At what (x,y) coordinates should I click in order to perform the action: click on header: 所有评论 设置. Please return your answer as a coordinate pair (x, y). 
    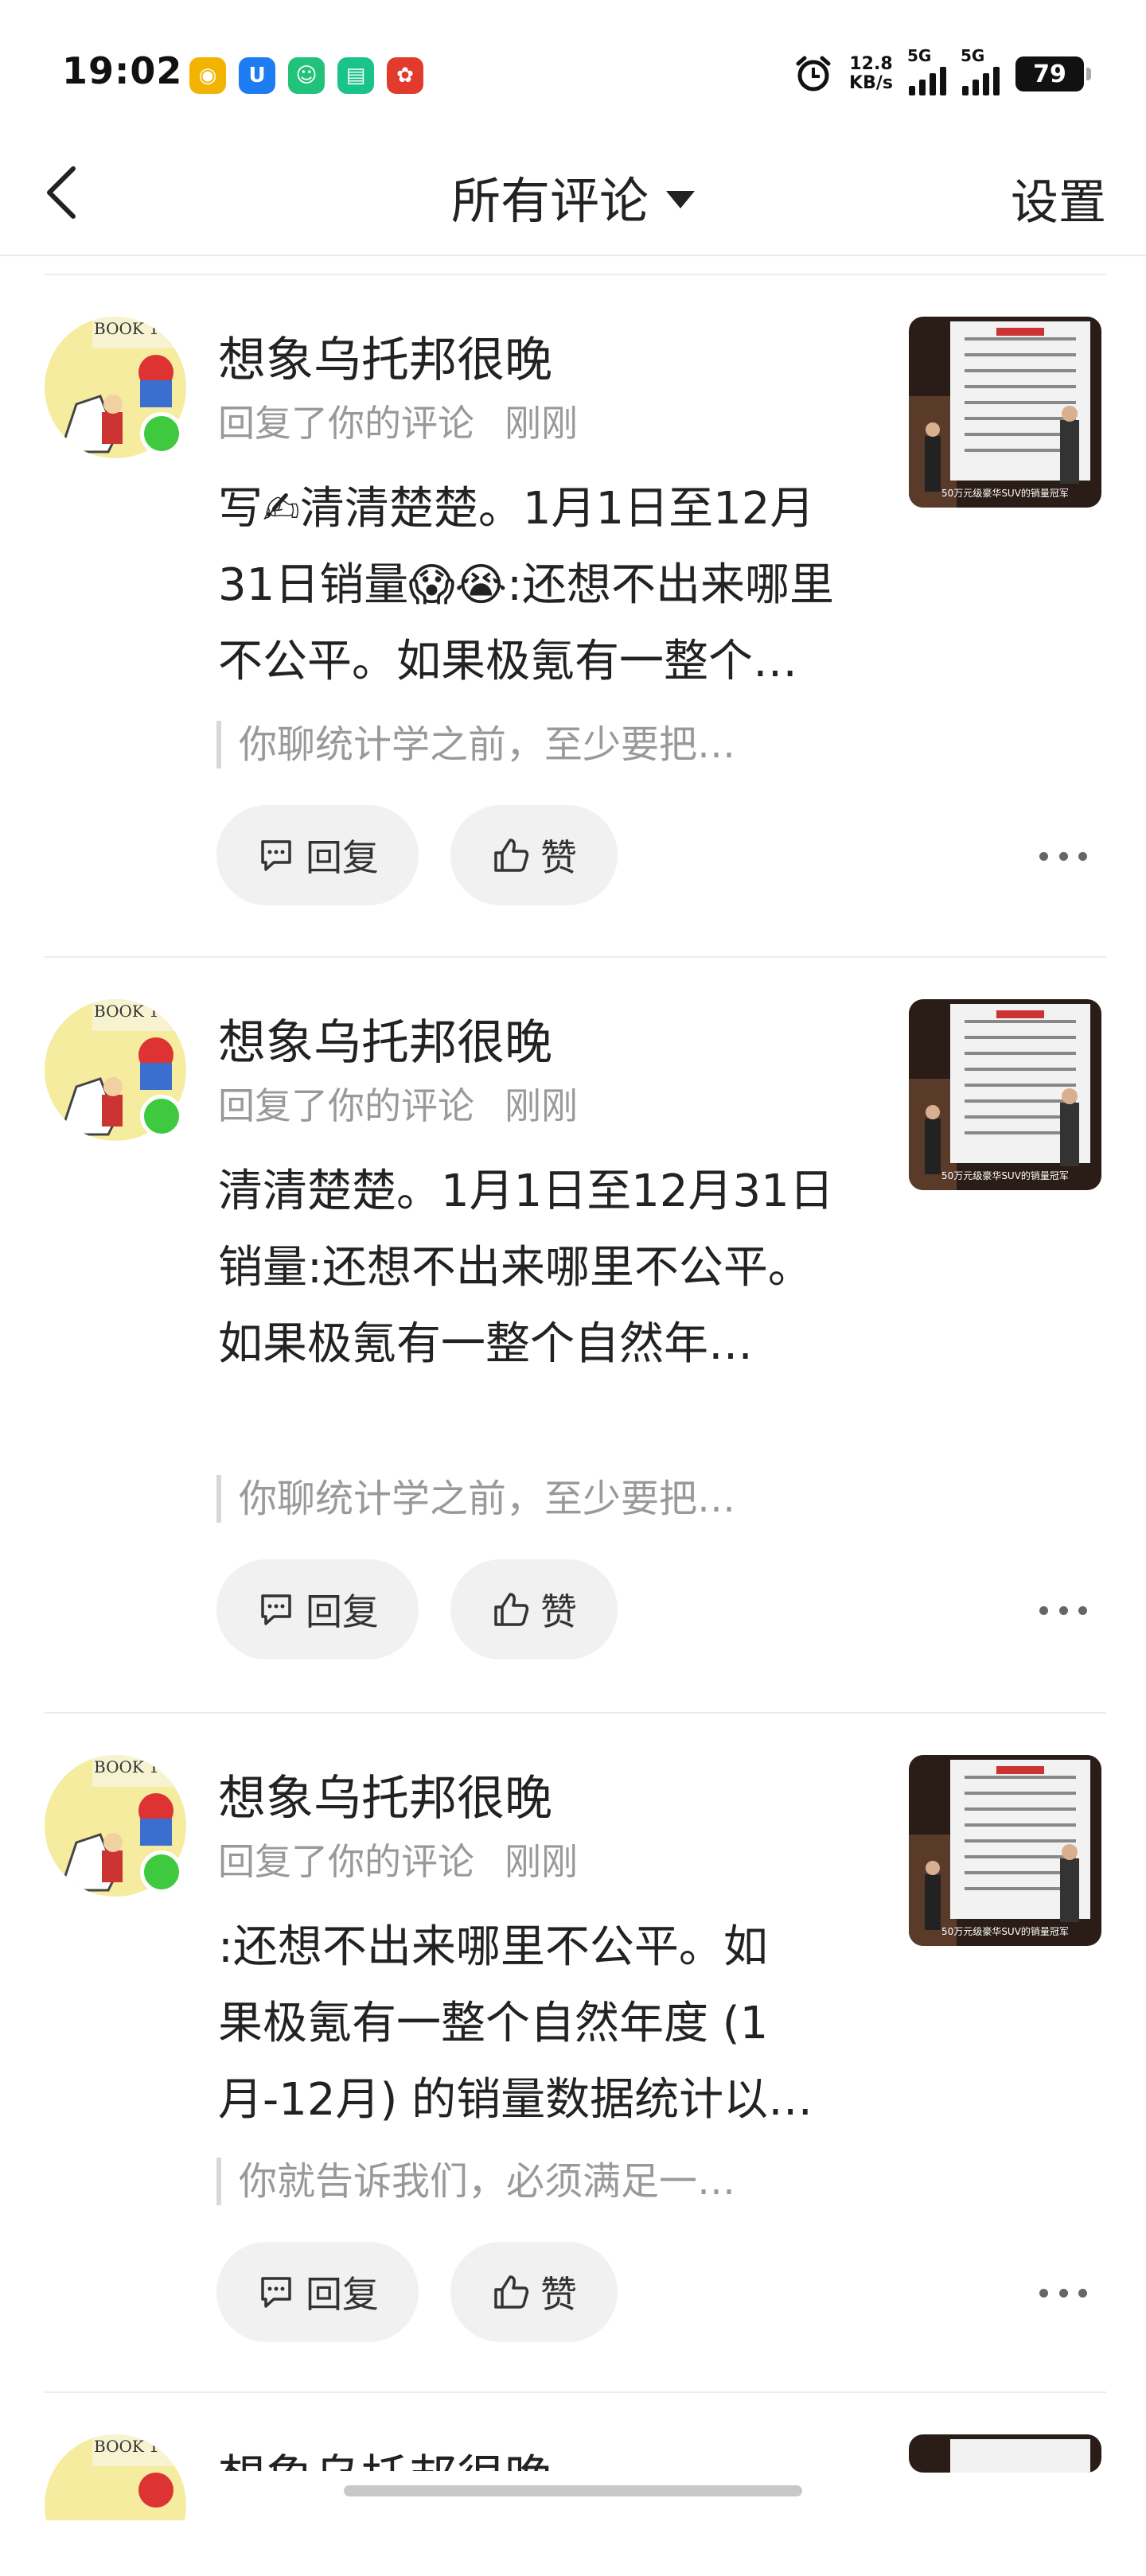
    Looking at the image, I should click on (573, 200).